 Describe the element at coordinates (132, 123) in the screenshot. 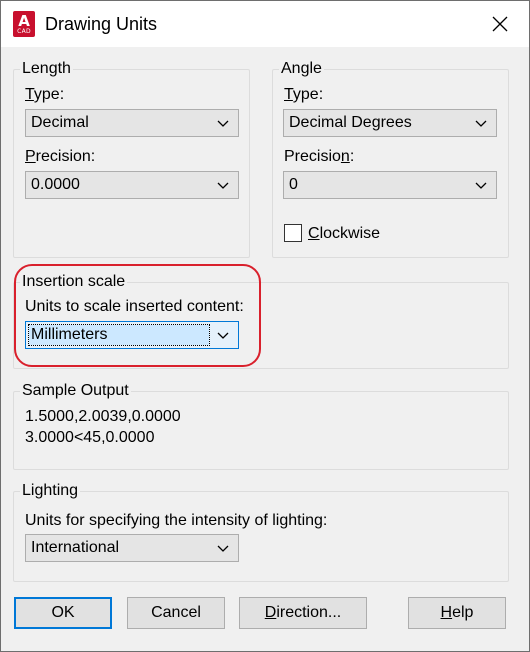

I see `length-type-select: Decimal` at that location.